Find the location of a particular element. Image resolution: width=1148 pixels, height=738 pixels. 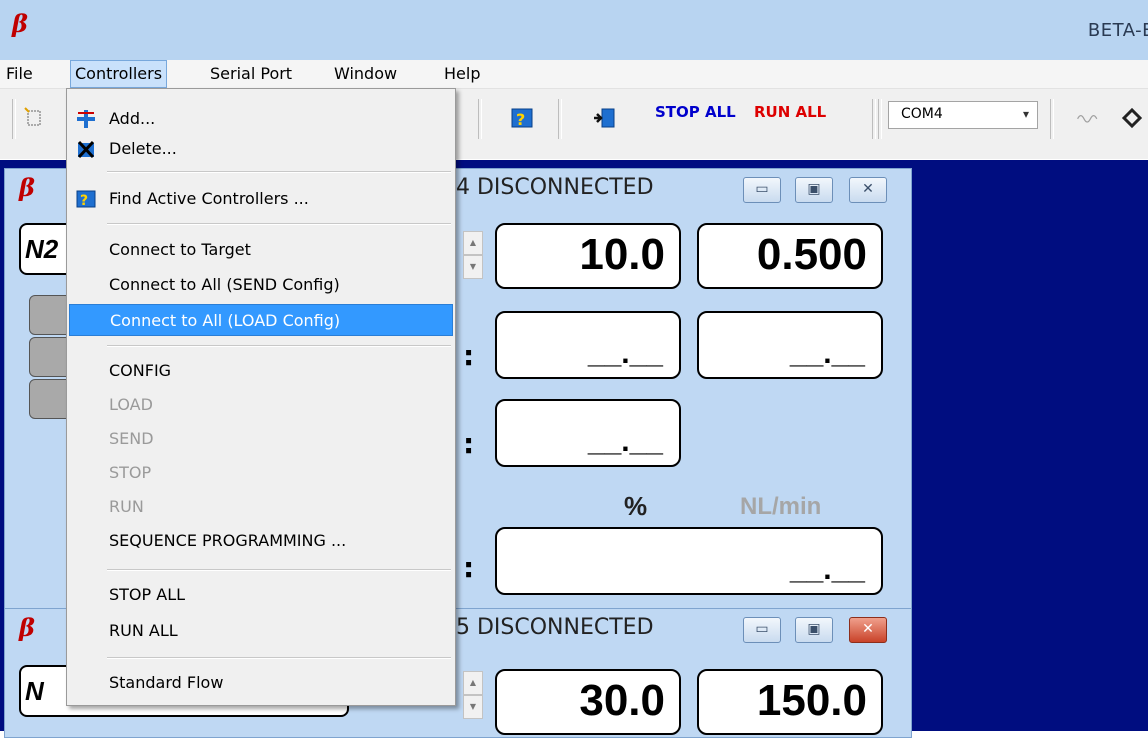

total-display: __.__ is located at coordinates (689, 561).